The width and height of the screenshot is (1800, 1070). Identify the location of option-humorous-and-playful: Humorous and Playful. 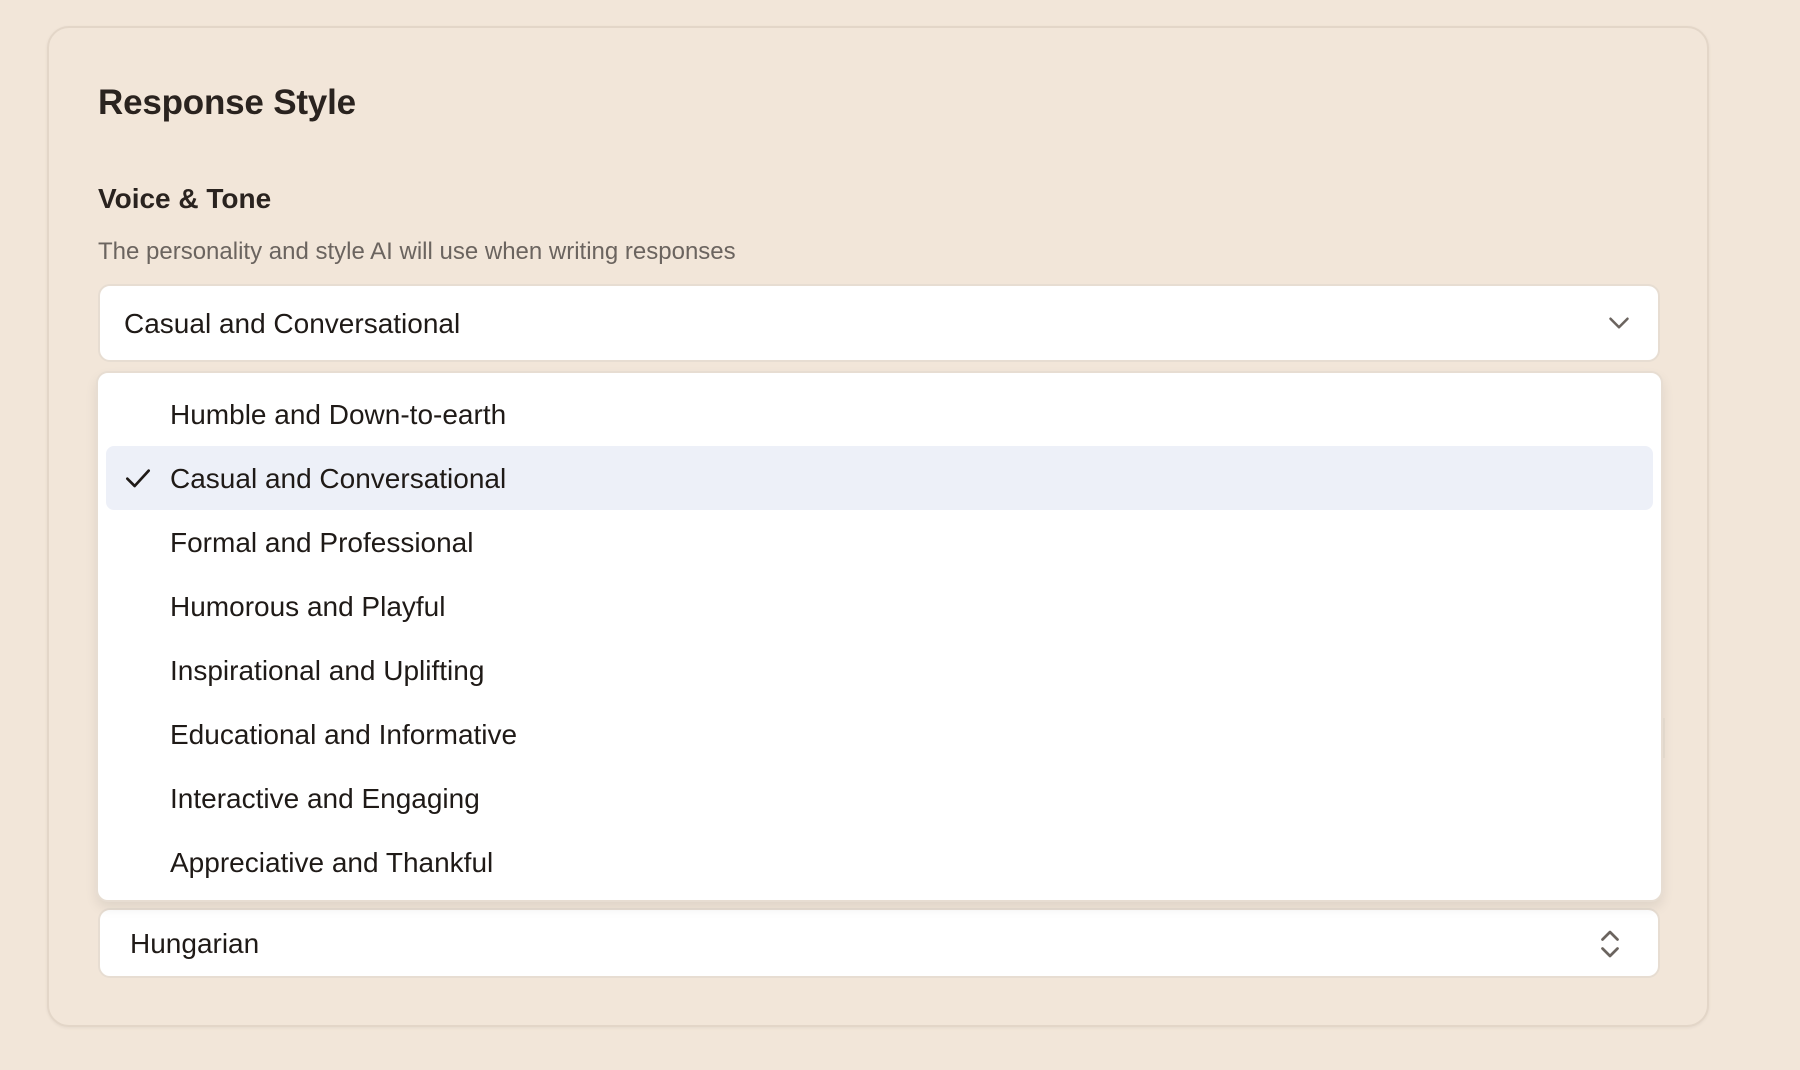
(879, 606).